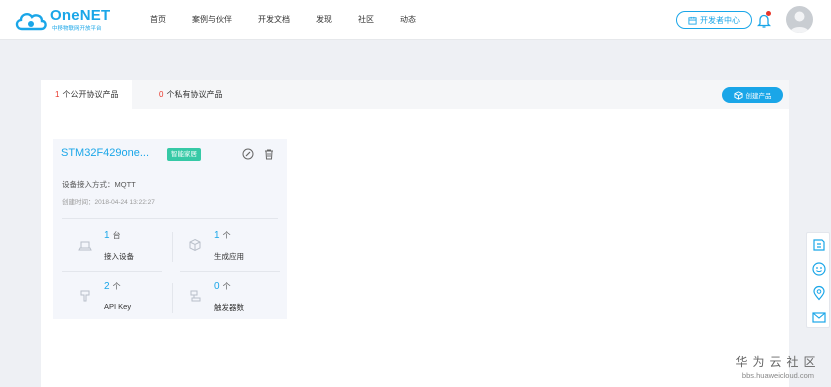 The width and height of the screenshot is (831, 387). Describe the element at coordinates (57, 94) in the screenshot. I see `public-count: 1` at that location.